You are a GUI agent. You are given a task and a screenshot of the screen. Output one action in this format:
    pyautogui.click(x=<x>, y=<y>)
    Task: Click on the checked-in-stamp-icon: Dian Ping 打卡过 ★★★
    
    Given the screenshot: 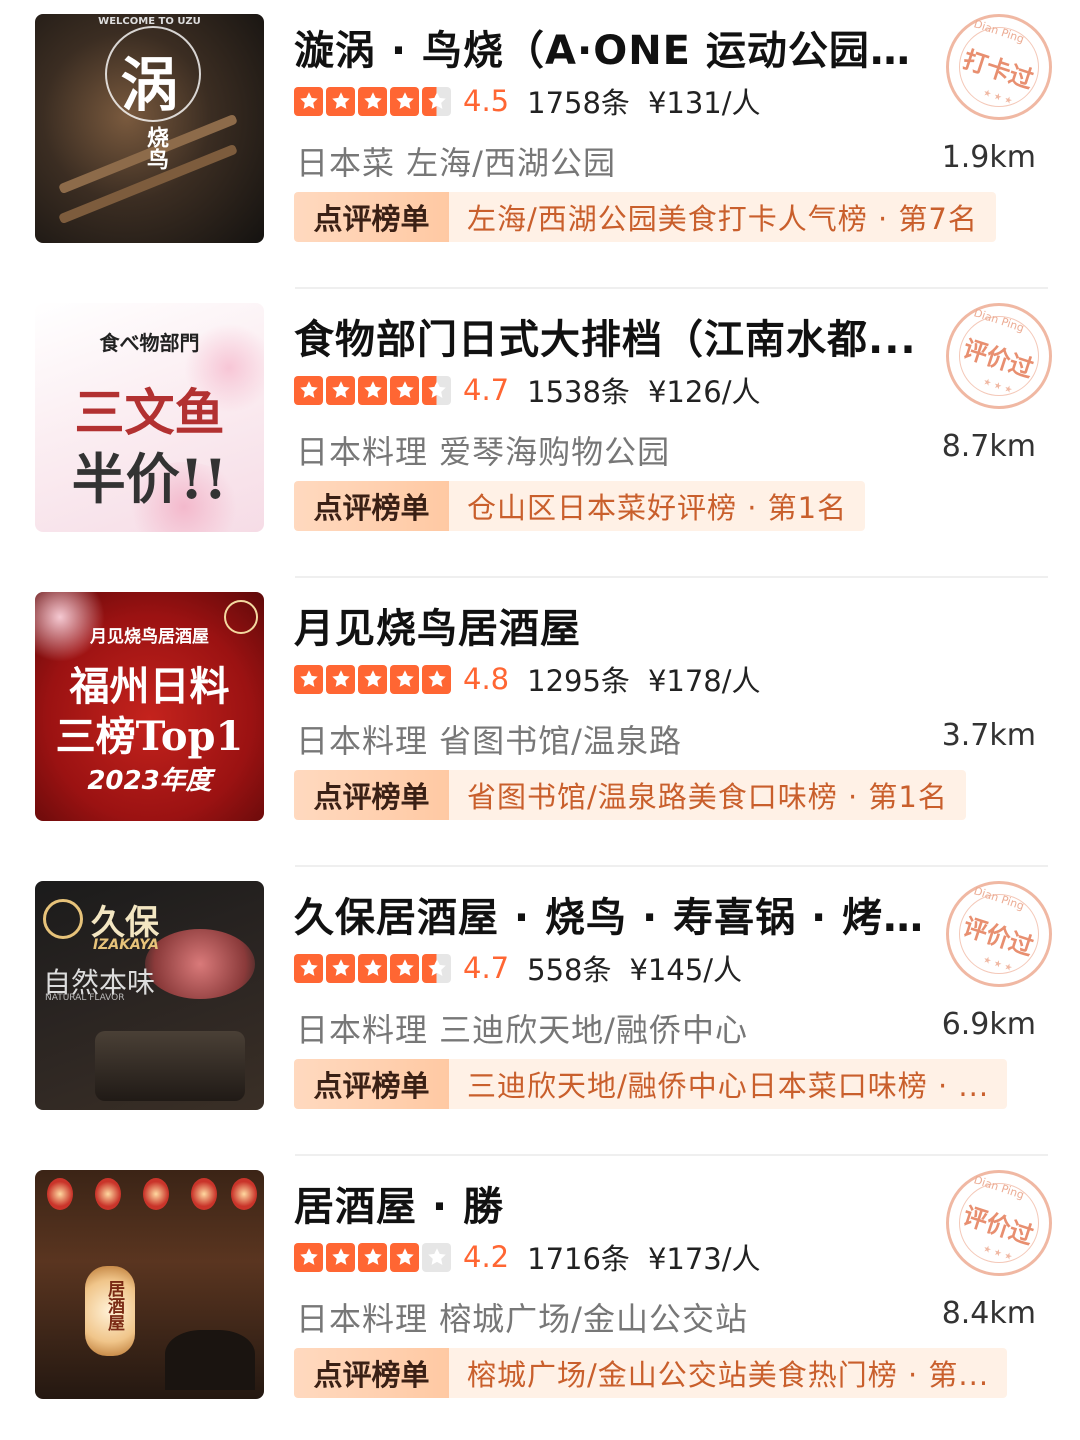 What is the action you would take?
    pyautogui.click(x=999, y=67)
    